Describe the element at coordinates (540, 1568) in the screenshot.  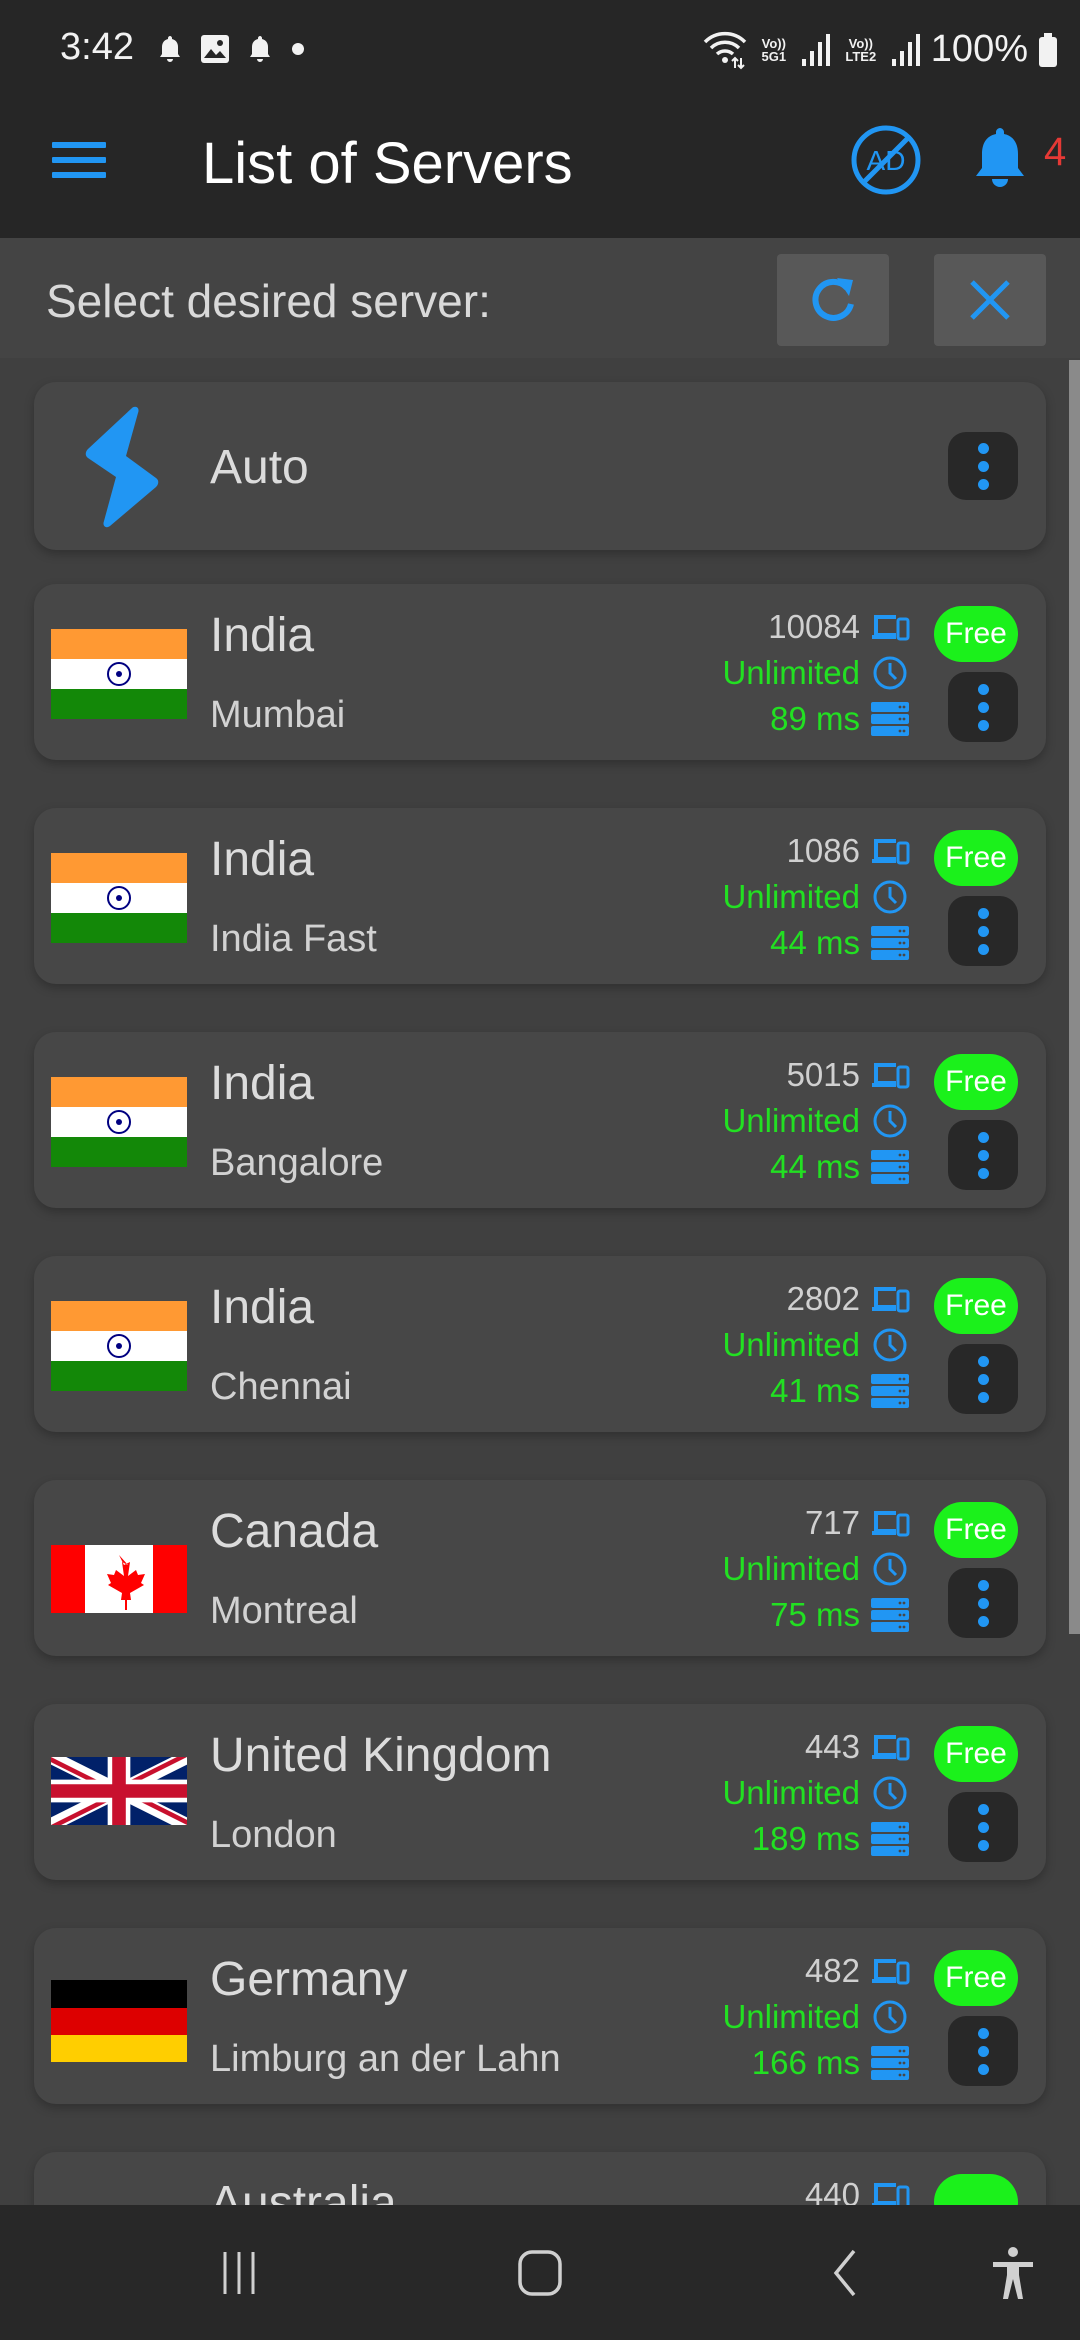
I see `server-item: Canada Montreal 717 Unlimited 75 ms Free` at that location.